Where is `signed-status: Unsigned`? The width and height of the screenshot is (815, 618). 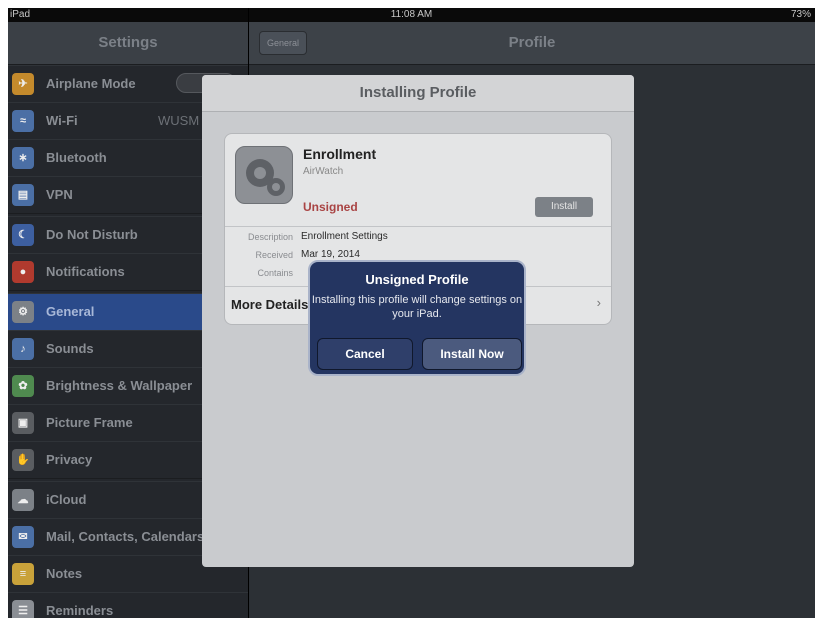
signed-status: Unsigned is located at coordinates (330, 207).